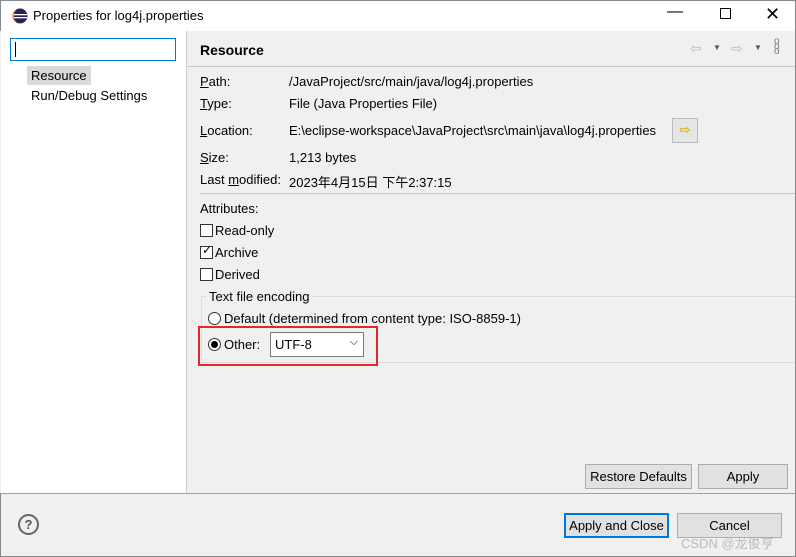 The height and width of the screenshot is (557, 796). I want to click on sidebar-item-run-debug-settings: Run/Debug Settings, so click(89, 95).